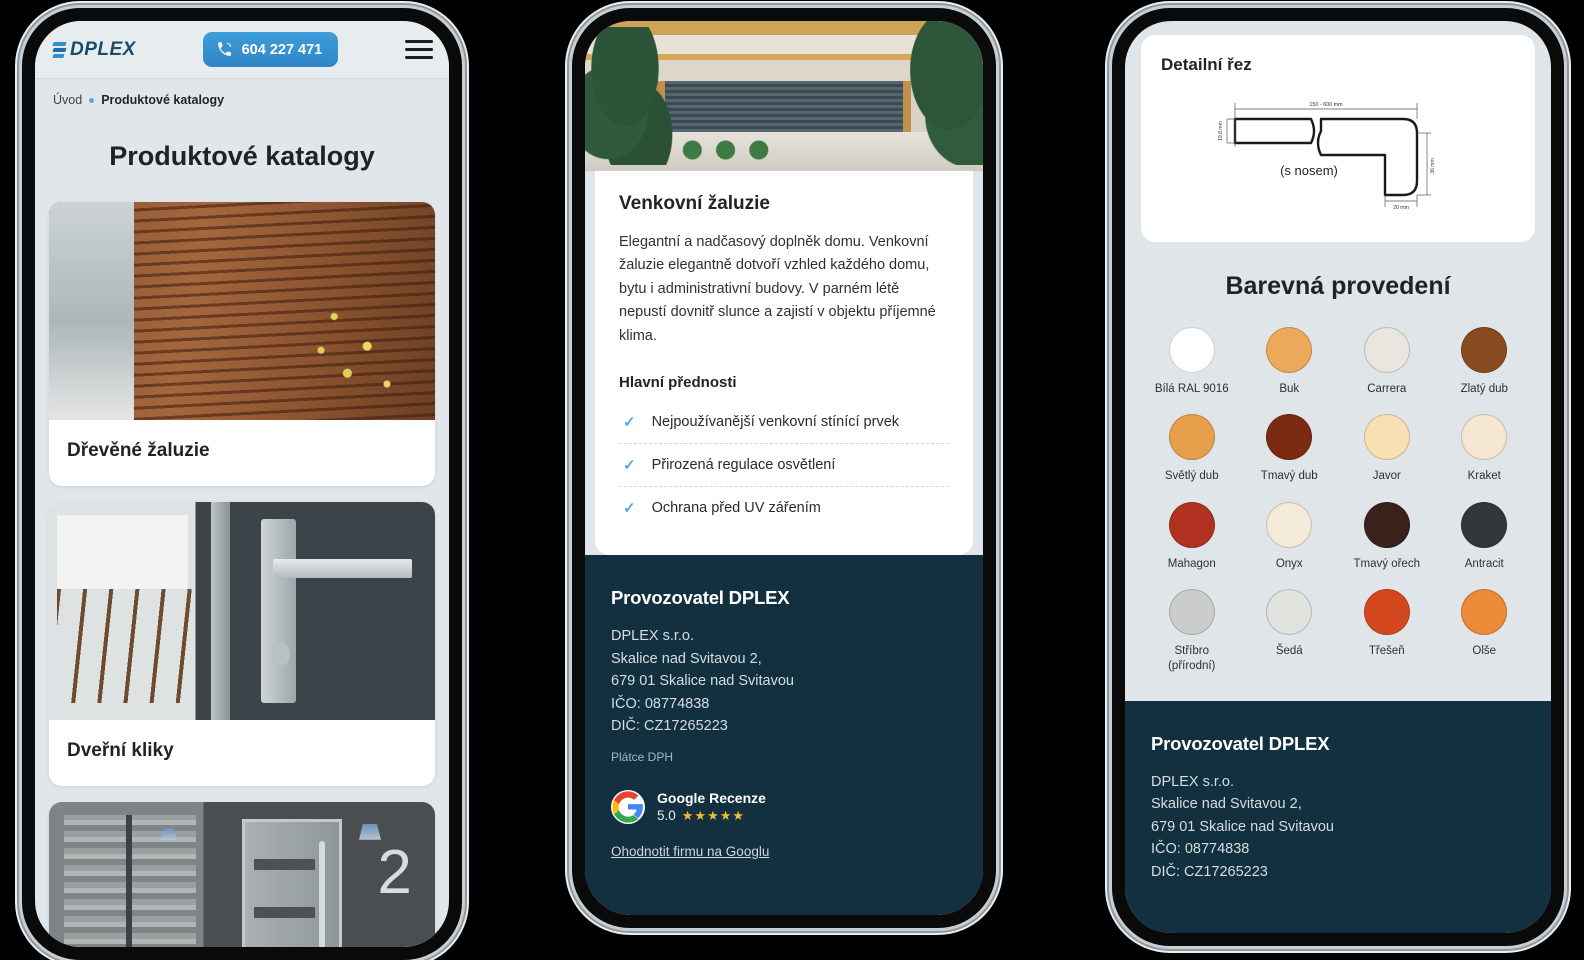 This screenshot has height=960, width=1584. Describe the element at coordinates (1484, 563) in the screenshot. I see `color-swatch-label: Antracit` at that location.